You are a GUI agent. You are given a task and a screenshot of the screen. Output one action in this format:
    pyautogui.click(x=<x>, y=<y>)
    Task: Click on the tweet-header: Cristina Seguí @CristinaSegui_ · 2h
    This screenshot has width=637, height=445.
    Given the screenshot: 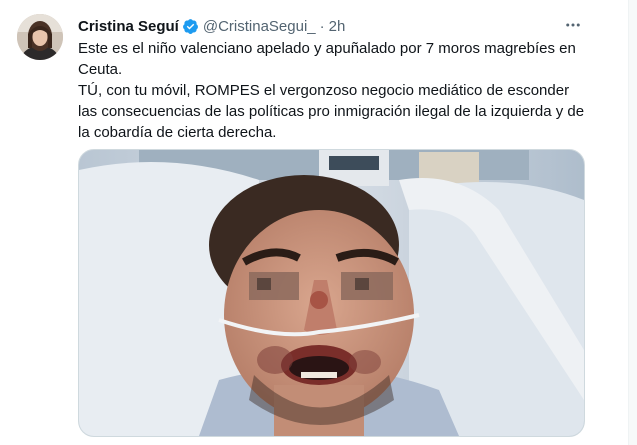 What is the action you would take?
    pyautogui.click(x=211, y=26)
    